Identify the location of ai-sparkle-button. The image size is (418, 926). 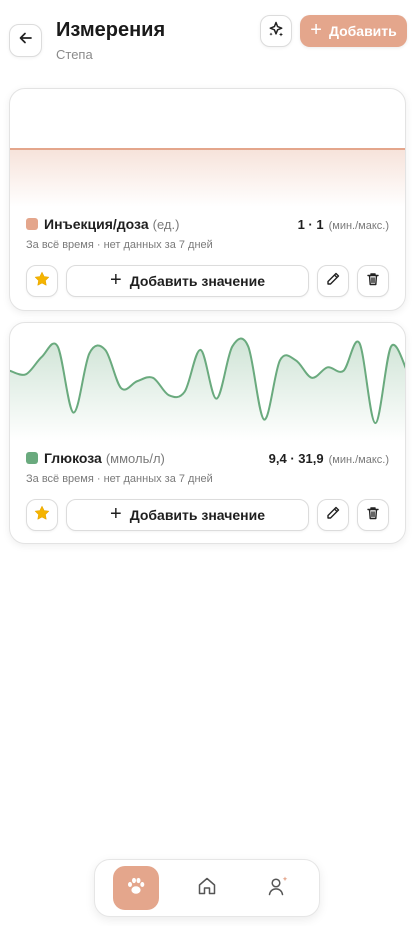
(276, 31).